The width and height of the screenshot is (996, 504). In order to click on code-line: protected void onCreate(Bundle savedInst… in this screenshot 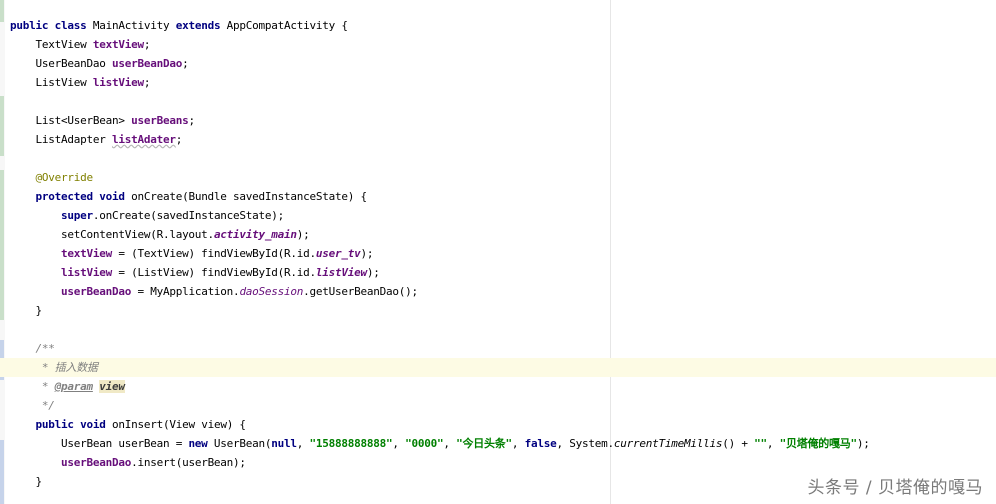, I will do `click(201, 196)`.